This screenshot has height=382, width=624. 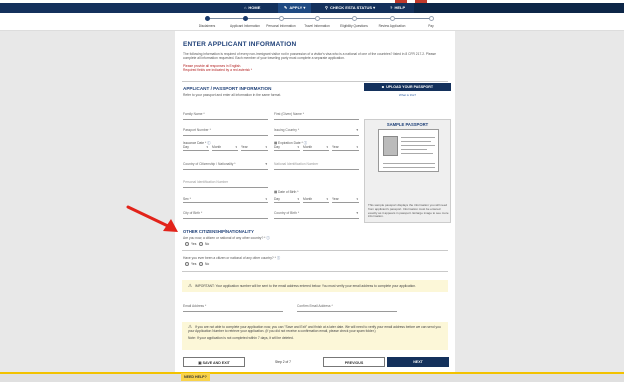 What do you see at coordinates (312, 377) in the screenshot?
I see `bottom-bar` at bounding box center [312, 377].